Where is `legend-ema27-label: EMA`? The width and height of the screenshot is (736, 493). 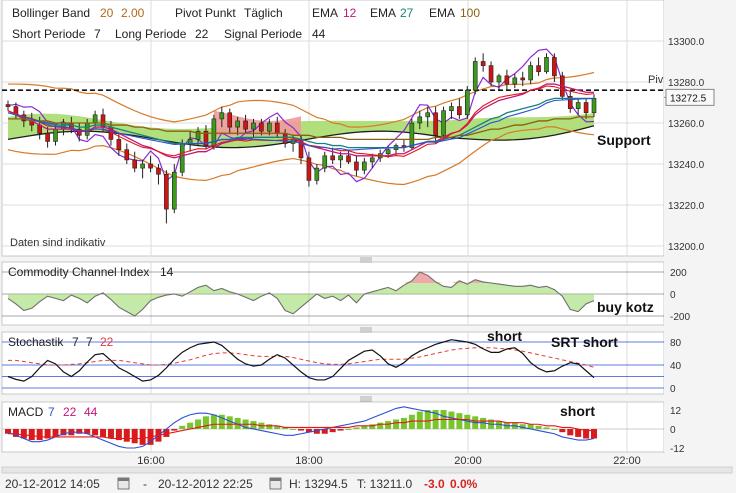 legend-ema27-label: EMA is located at coordinates (383, 13).